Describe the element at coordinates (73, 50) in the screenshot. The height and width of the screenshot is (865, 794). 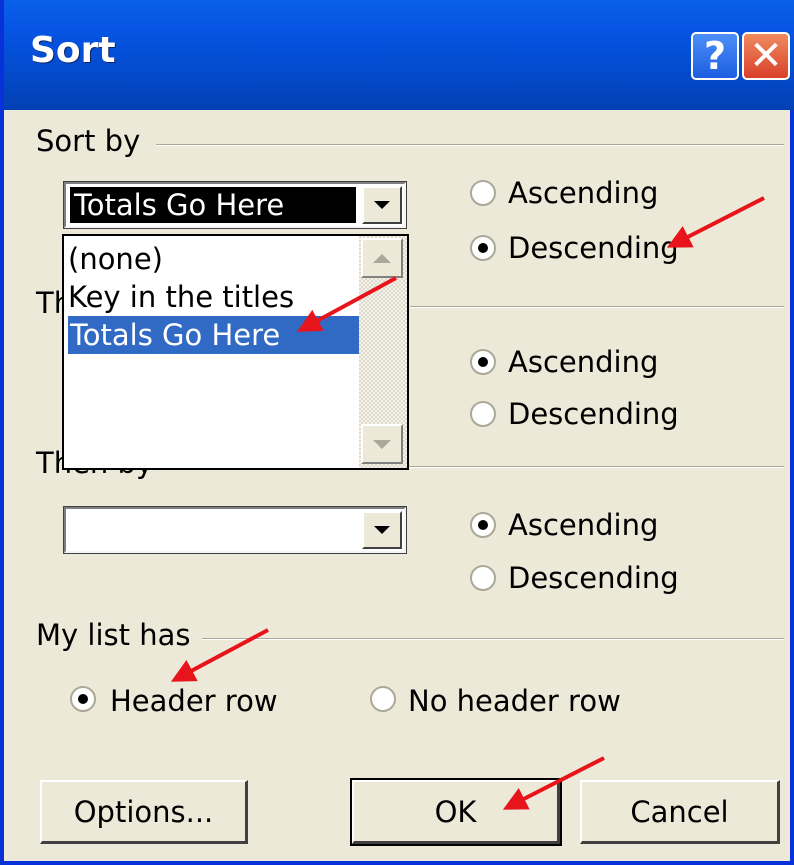
I see `dialog-title: Sort` at that location.